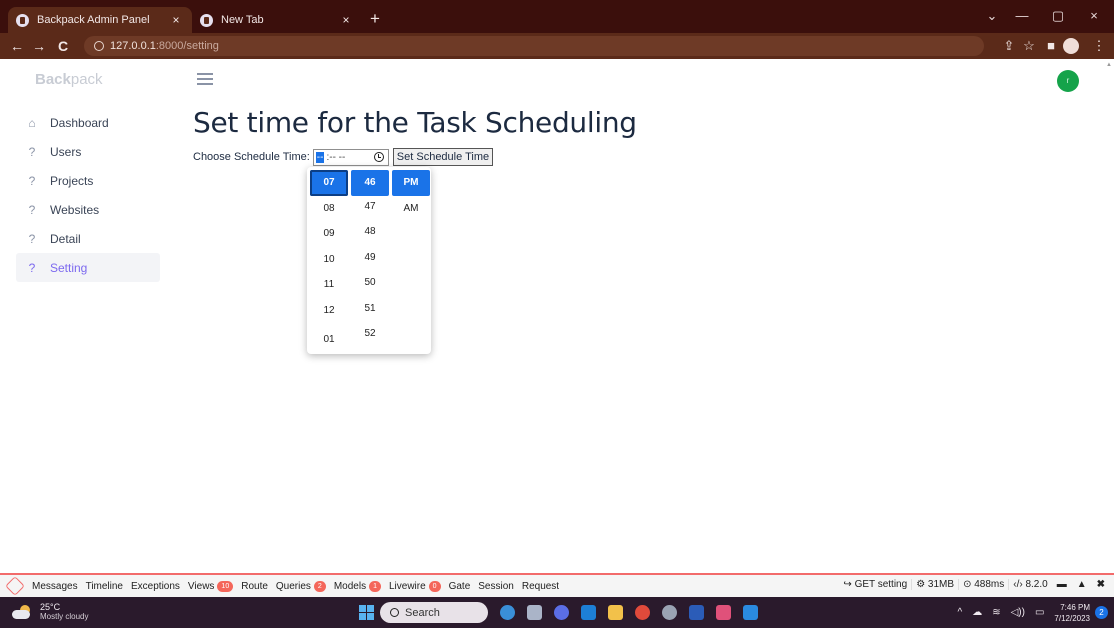 This screenshot has width=1114, height=628. Describe the element at coordinates (69, 267) in the screenshot. I see `sidebar-item-label: Setting` at that location.